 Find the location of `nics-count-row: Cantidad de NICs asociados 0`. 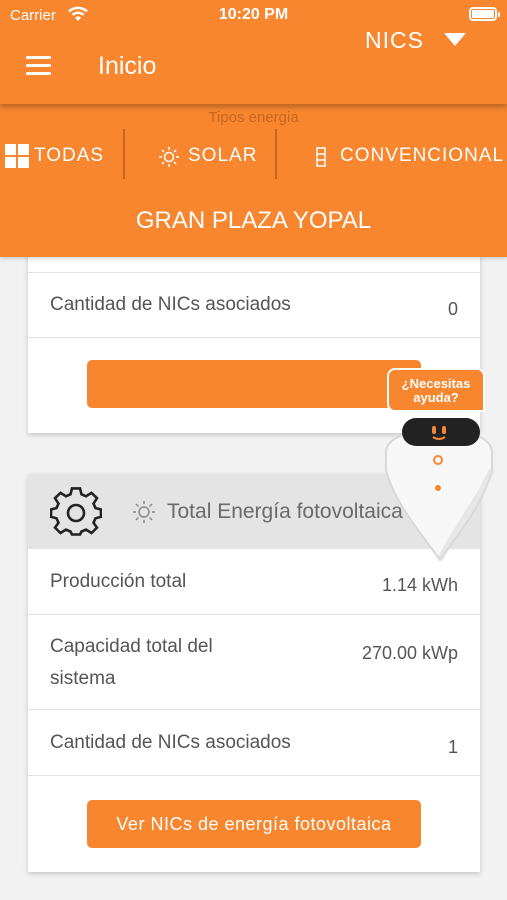

nics-count-row: Cantidad de NICs asociados 0 is located at coordinates (254, 305).